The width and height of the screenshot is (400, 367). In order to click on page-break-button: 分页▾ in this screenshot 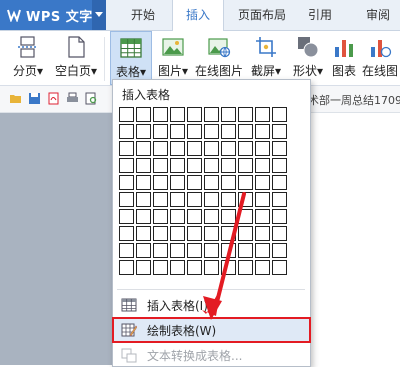, I will do `click(28, 58)`.